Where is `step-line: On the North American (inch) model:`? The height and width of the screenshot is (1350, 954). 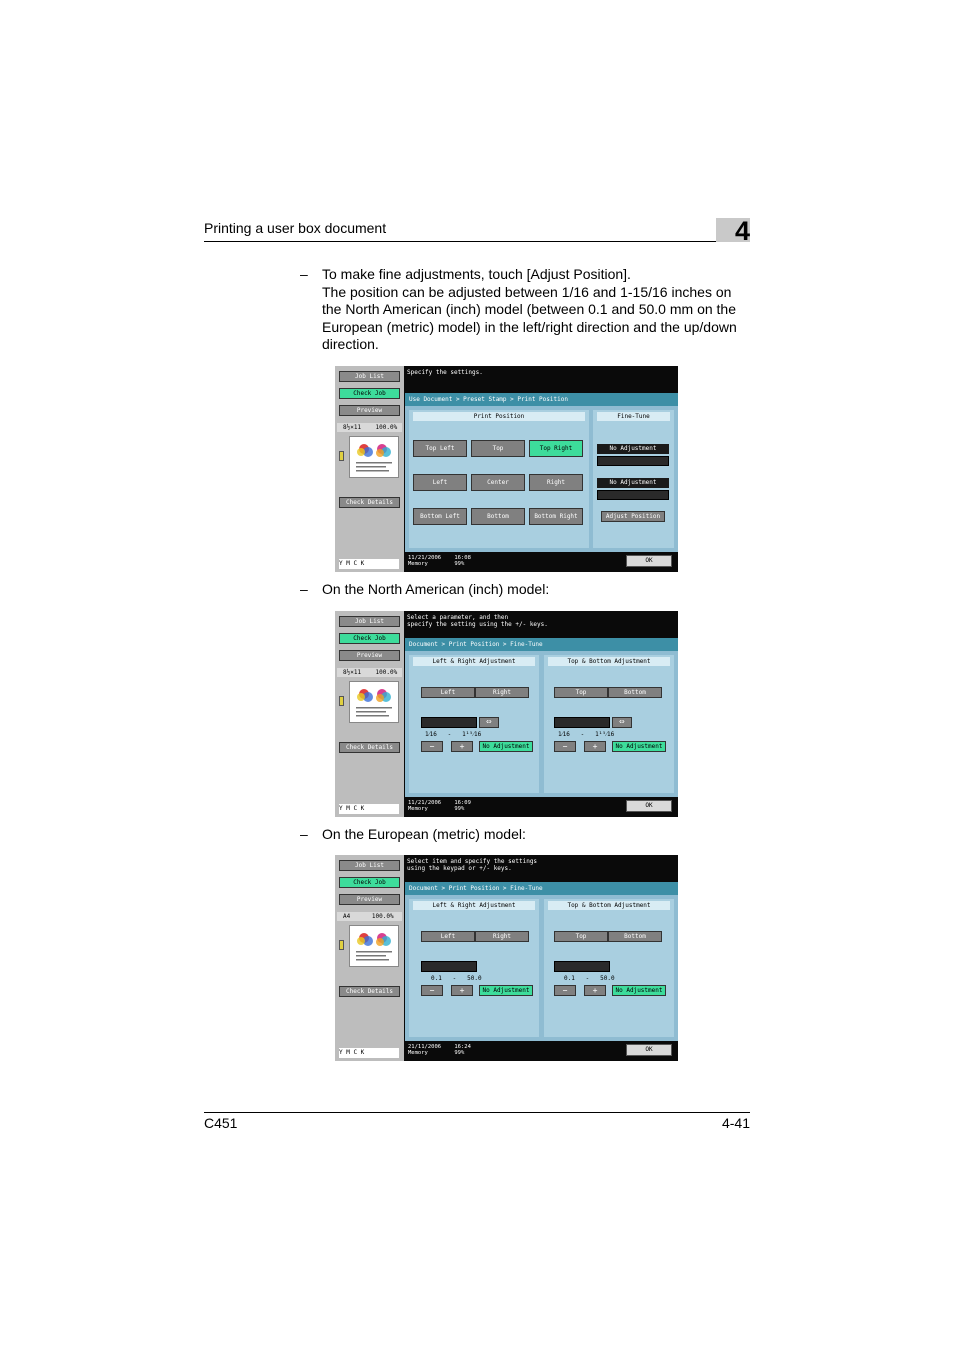
step-line: On the North American (inch) model: is located at coordinates (436, 589).